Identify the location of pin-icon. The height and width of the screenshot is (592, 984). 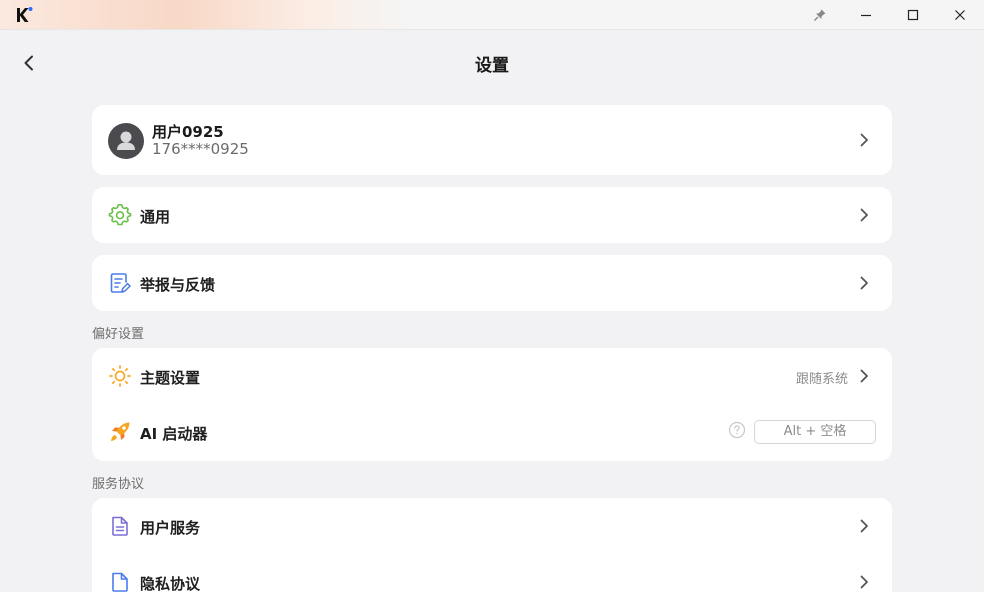
(820, 15).